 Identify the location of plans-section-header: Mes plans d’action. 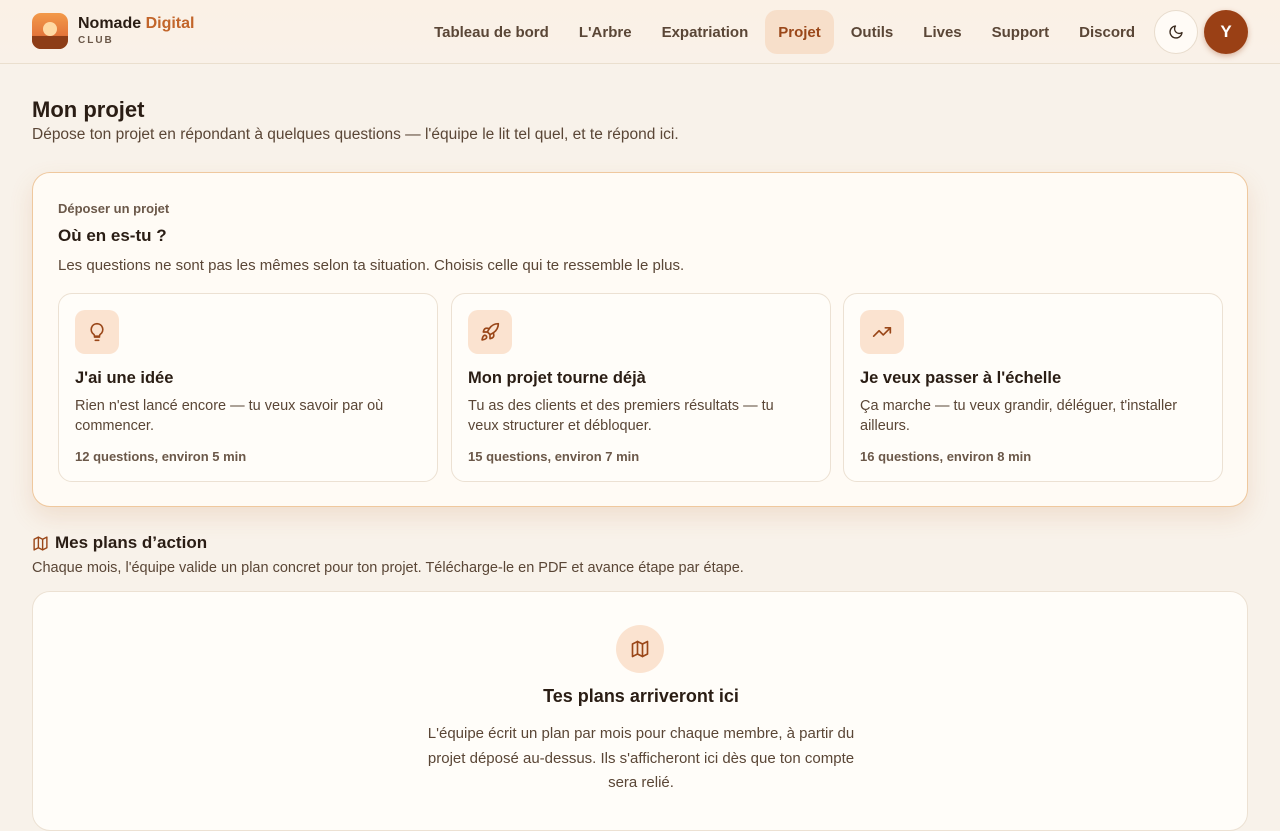
(119, 543).